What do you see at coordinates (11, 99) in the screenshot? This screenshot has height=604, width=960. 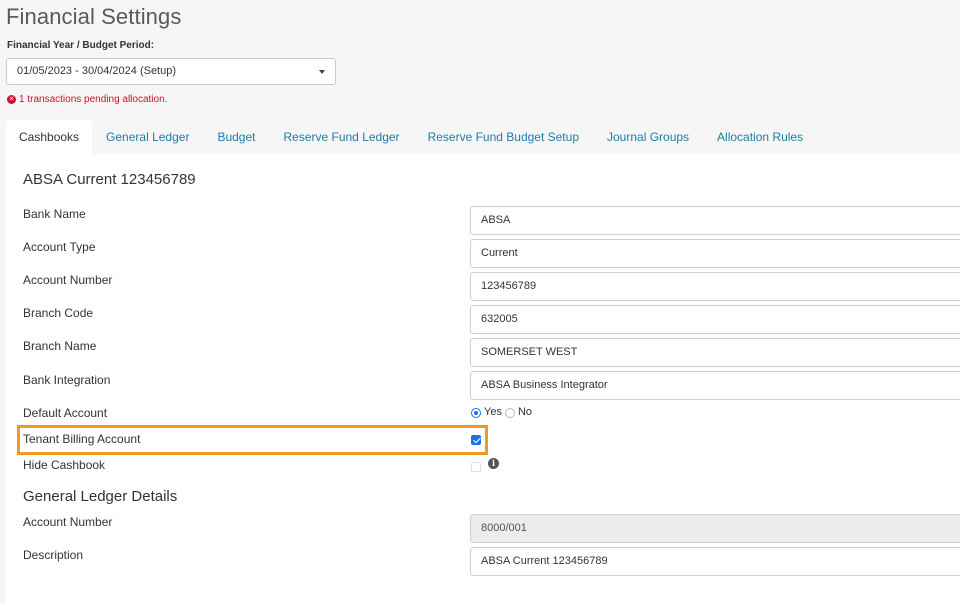 I see `error-circle-icon: ✕` at bounding box center [11, 99].